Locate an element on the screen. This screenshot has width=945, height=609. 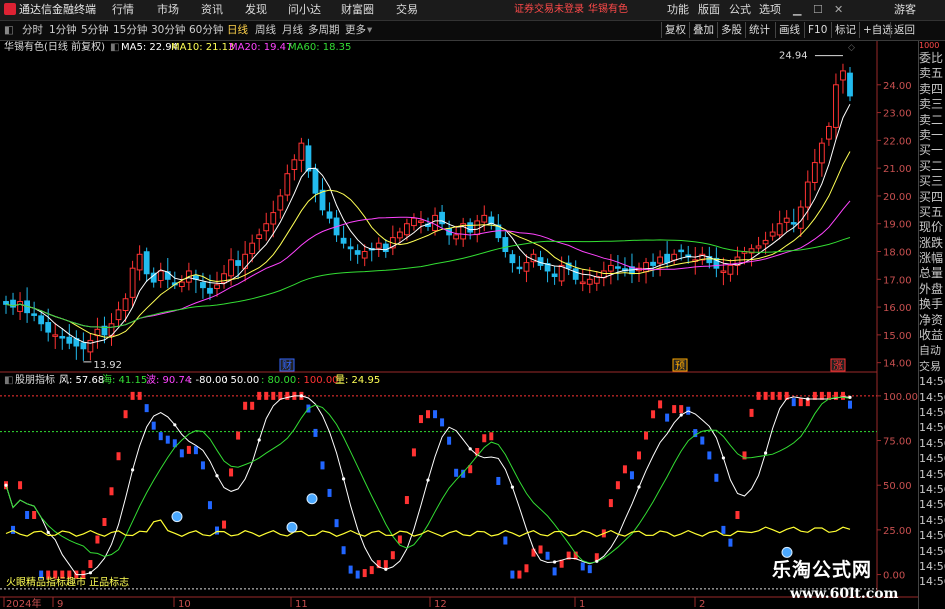
menu-formula: 公式 is located at coordinates (740, 10).